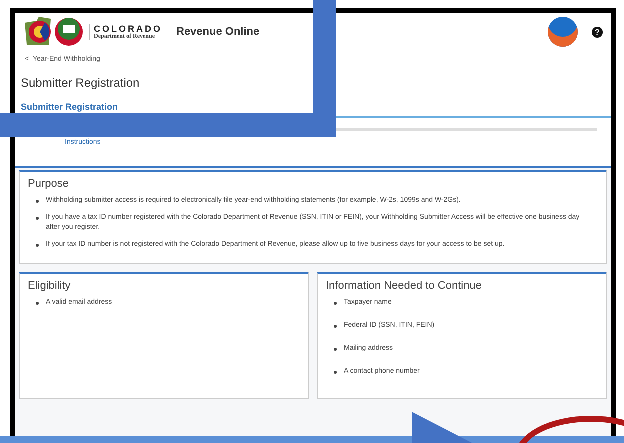 This screenshot has width=624, height=443. I want to click on app-name: Revenue Online, so click(218, 32).